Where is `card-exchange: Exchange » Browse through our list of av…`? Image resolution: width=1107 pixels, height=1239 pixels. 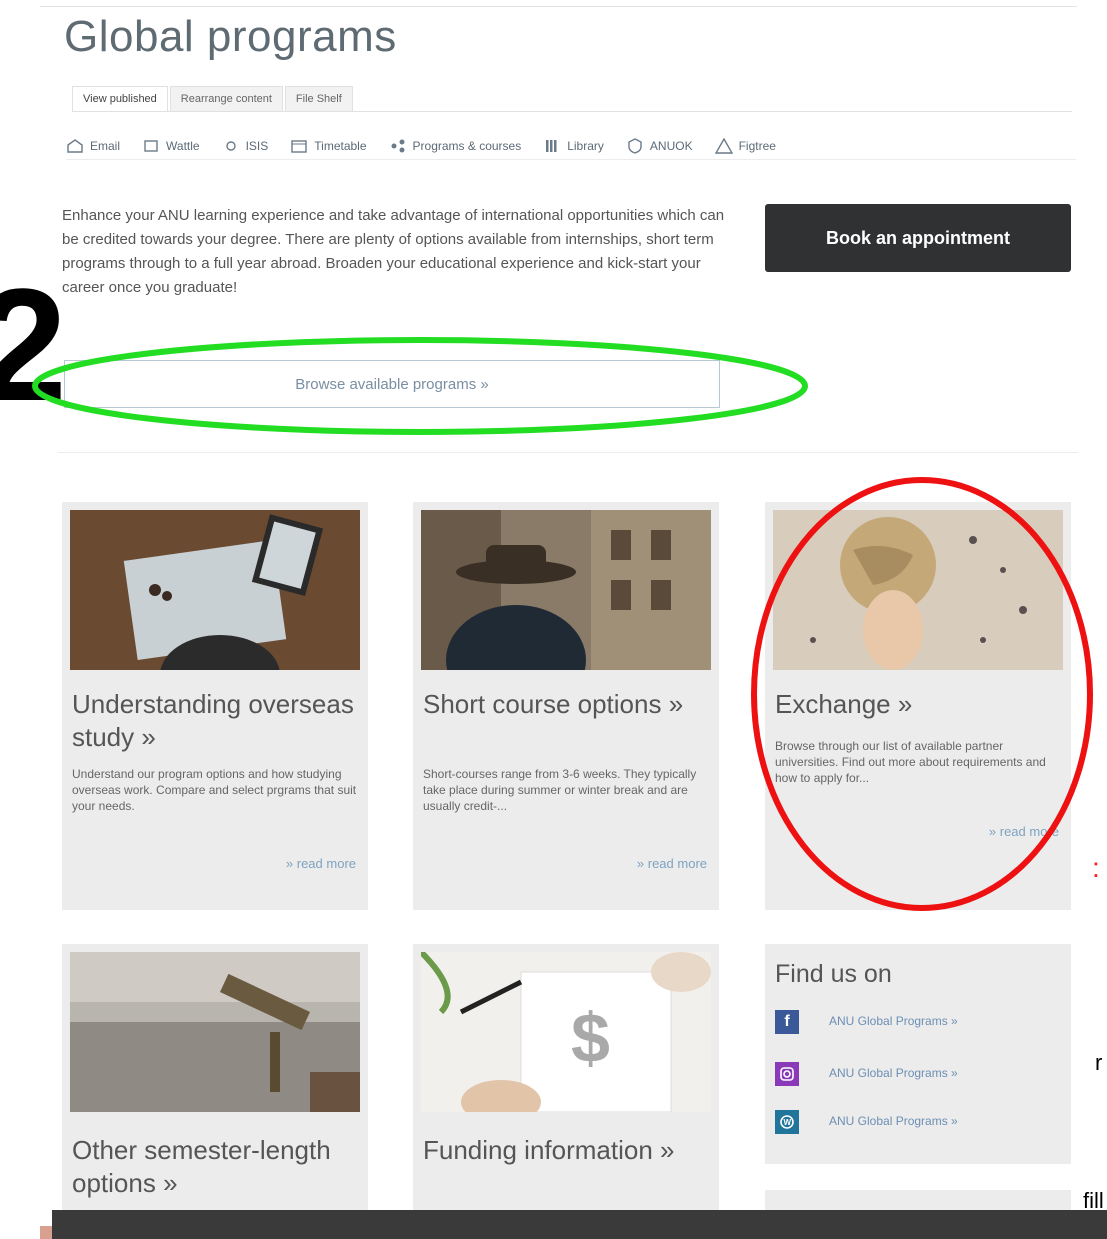
card-exchange: Exchange » Browse through our list of av… is located at coordinates (918, 706).